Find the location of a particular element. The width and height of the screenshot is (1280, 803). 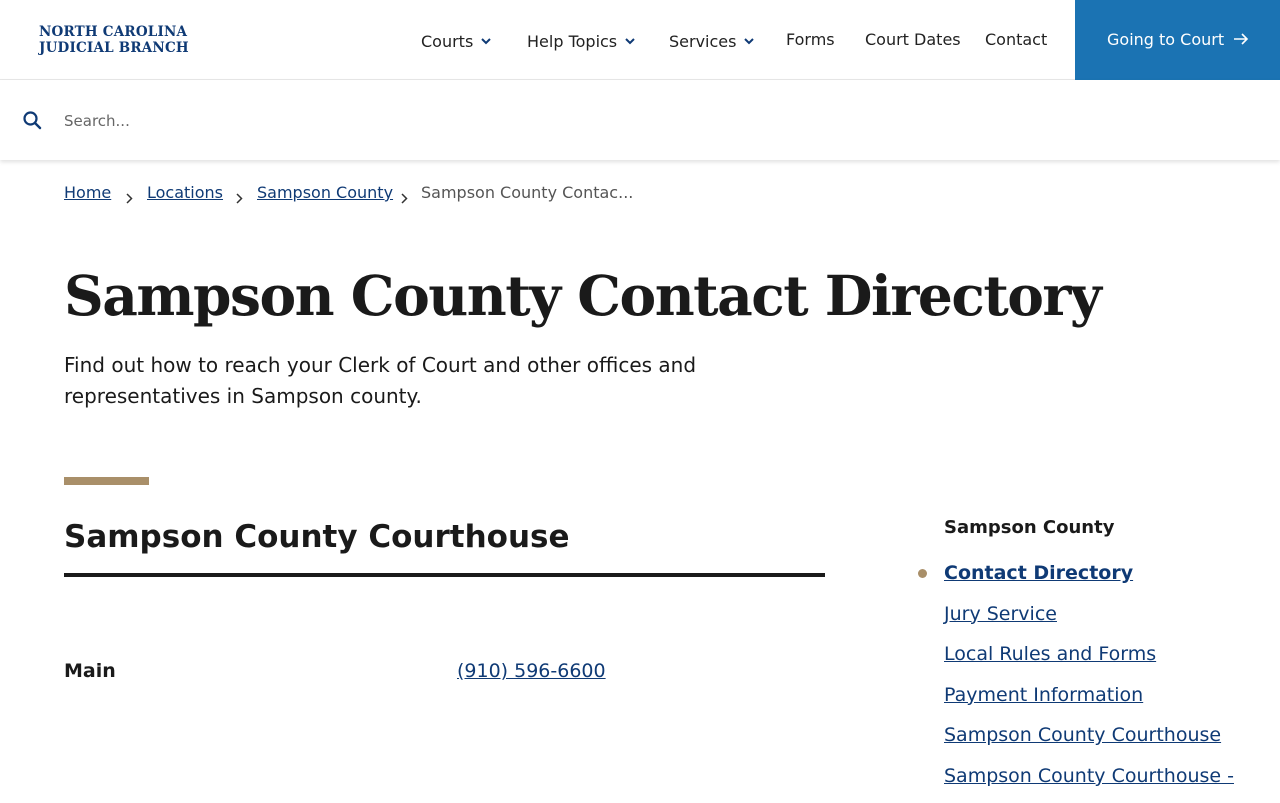

sidebar-item-contact-directory: Contact Directory is located at coordinates (1091, 579).